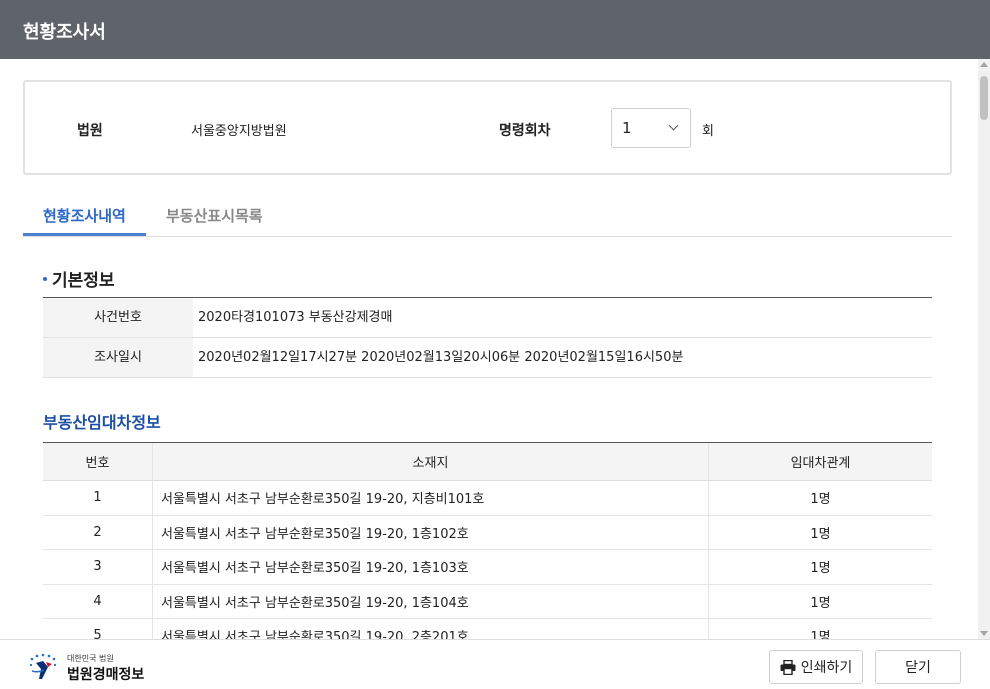 The width and height of the screenshot is (990, 689). Describe the element at coordinates (984, 633) in the screenshot. I see `scroll-down-arrow-icon` at that location.